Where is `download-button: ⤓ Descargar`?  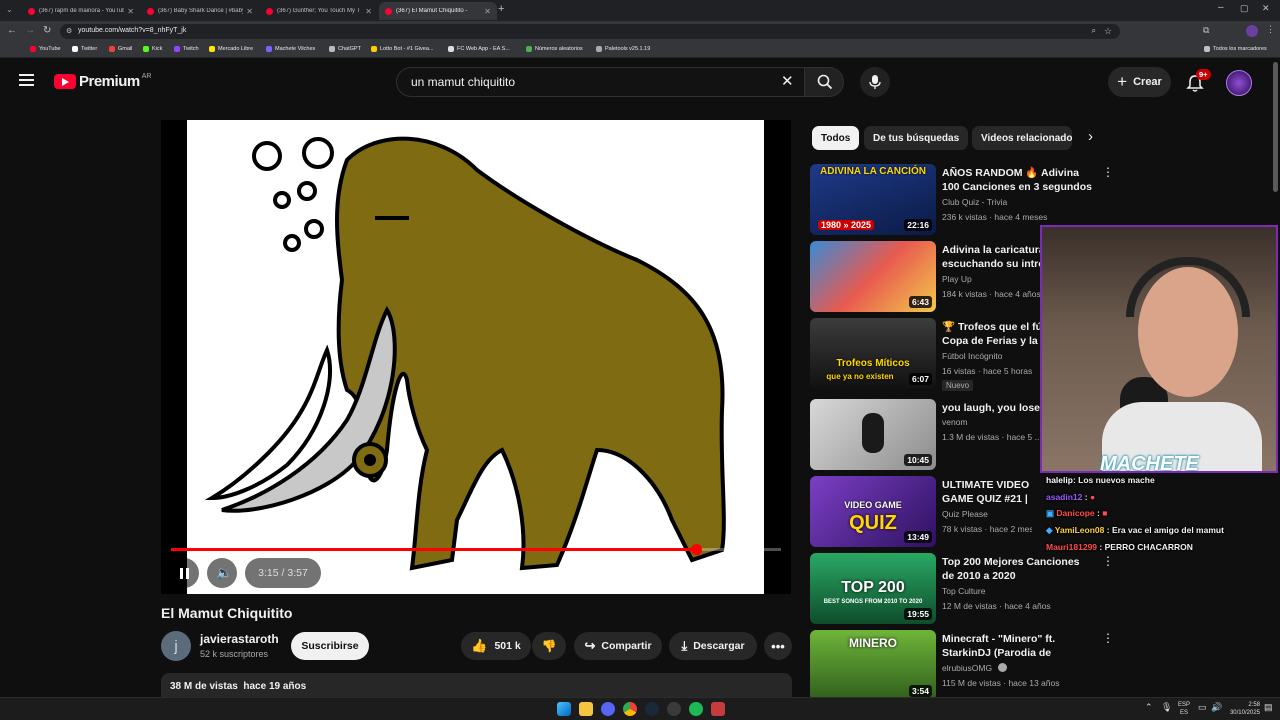 download-button: ⤓ Descargar is located at coordinates (713, 646).